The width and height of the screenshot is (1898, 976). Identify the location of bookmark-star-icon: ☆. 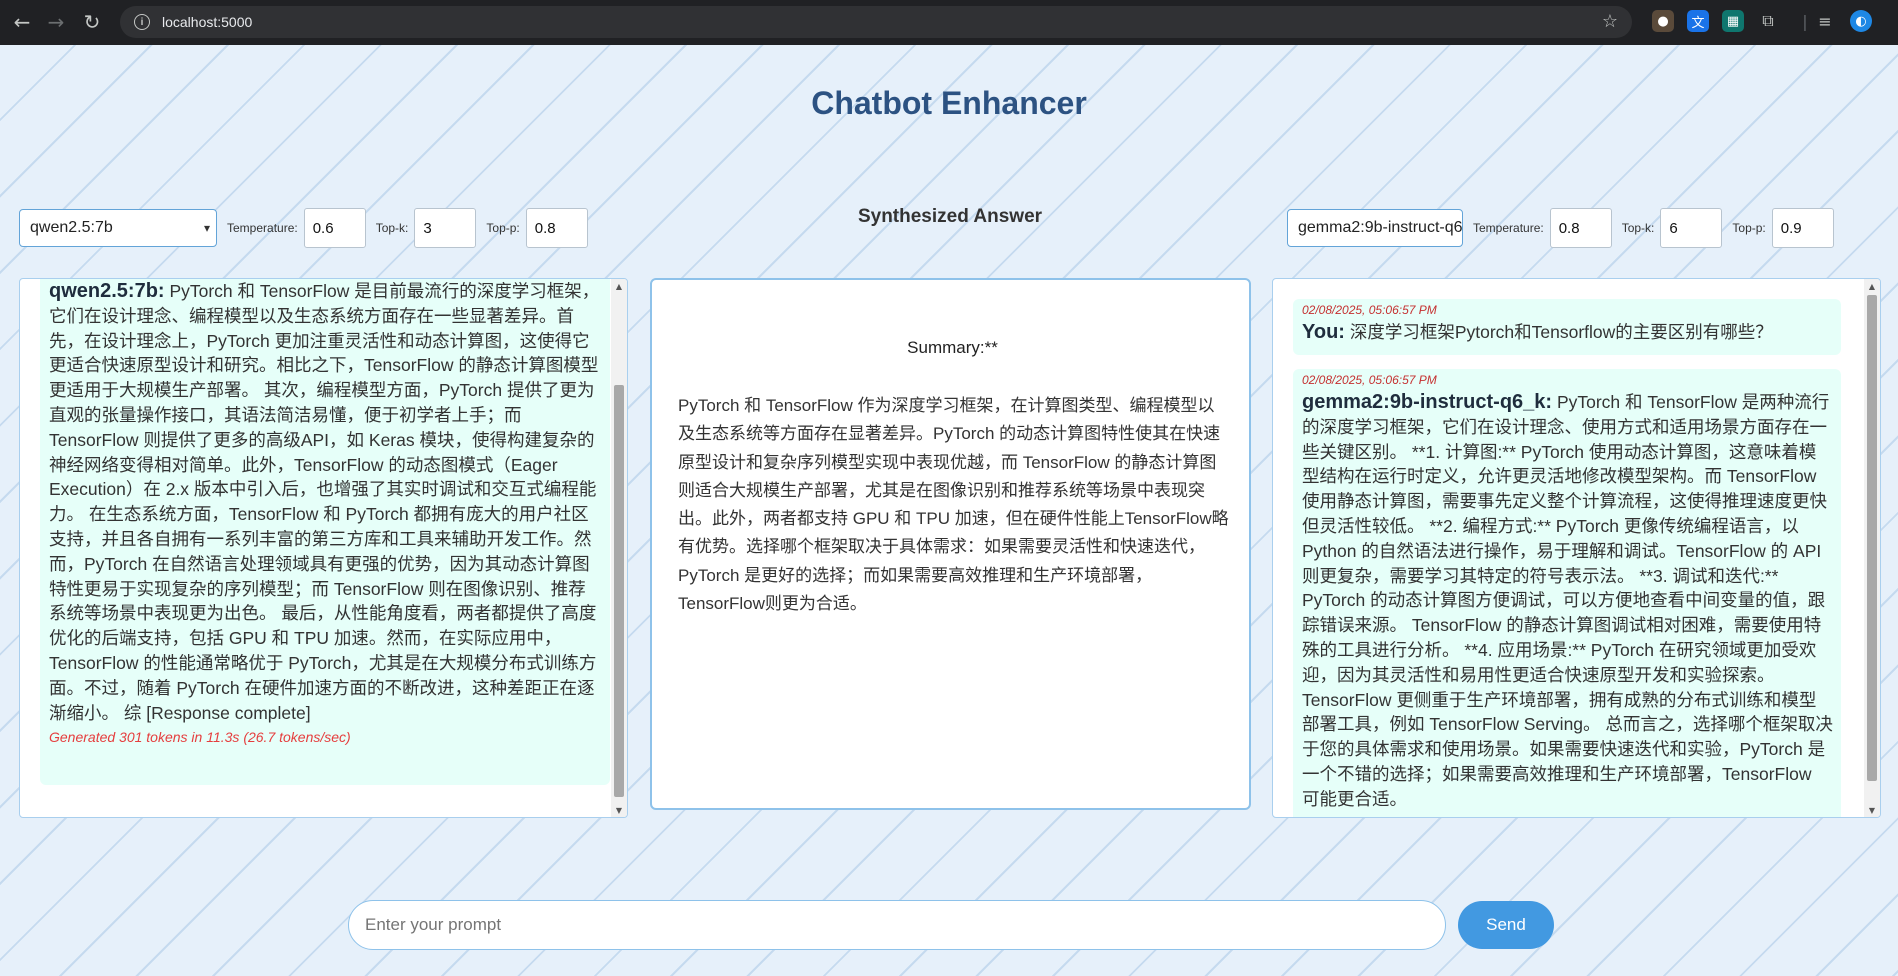
(1610, 21).